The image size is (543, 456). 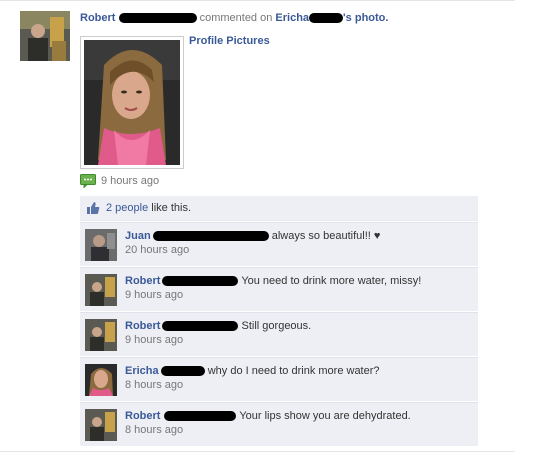 I want to click on divider-top, so click(x=257, y=0).